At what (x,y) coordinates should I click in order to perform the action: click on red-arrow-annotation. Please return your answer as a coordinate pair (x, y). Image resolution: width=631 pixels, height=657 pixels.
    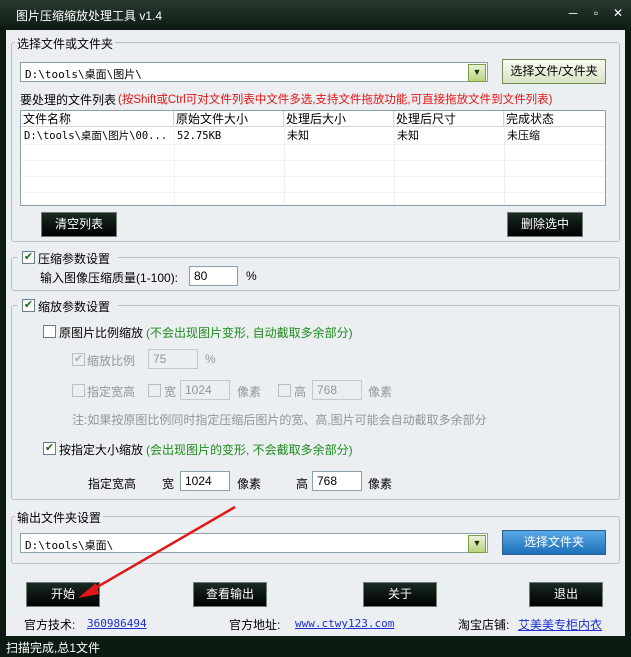
    Looking at the image, I should click on (157, 551).